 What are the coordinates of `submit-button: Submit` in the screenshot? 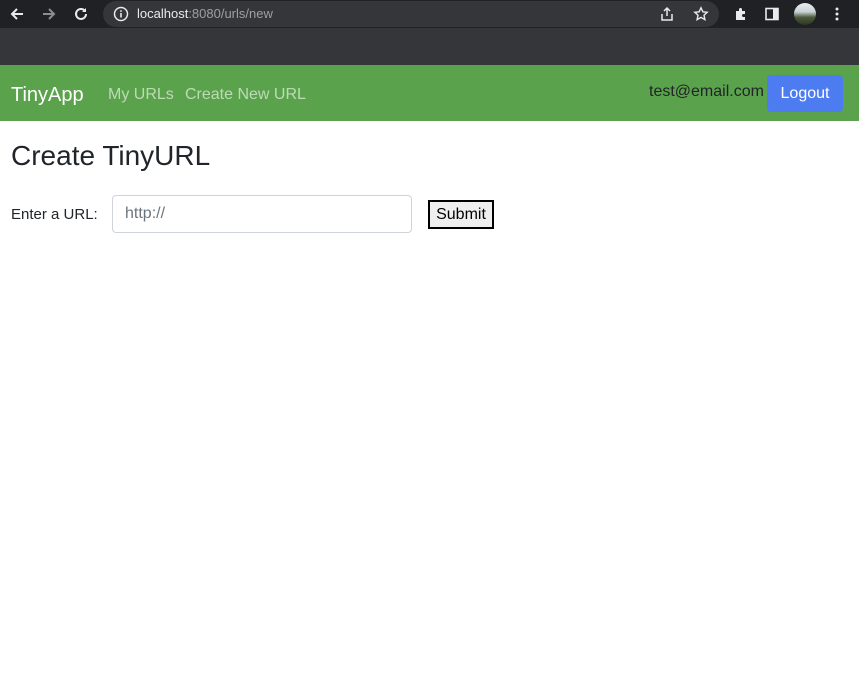 It's located at (461, 214).